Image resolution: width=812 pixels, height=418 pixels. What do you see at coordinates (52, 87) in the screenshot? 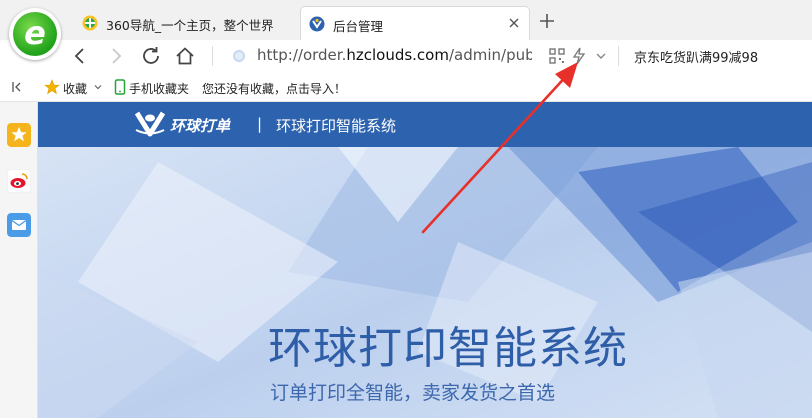
I see `star-icon` at bounding box center [52, 87].